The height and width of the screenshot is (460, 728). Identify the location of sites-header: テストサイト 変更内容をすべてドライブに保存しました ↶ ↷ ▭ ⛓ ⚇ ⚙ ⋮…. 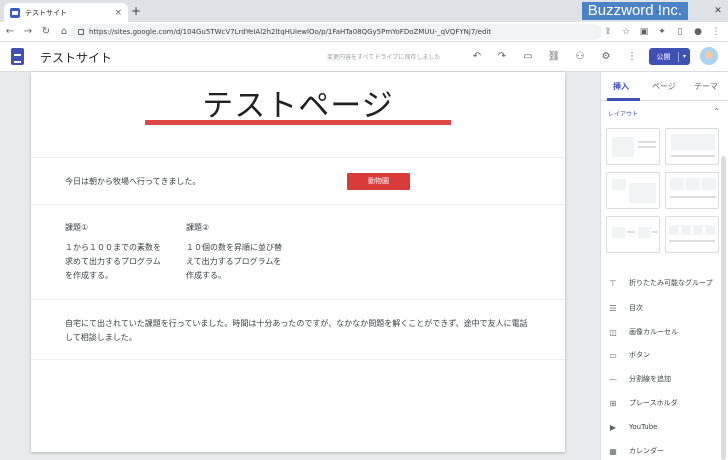
(364, 57).